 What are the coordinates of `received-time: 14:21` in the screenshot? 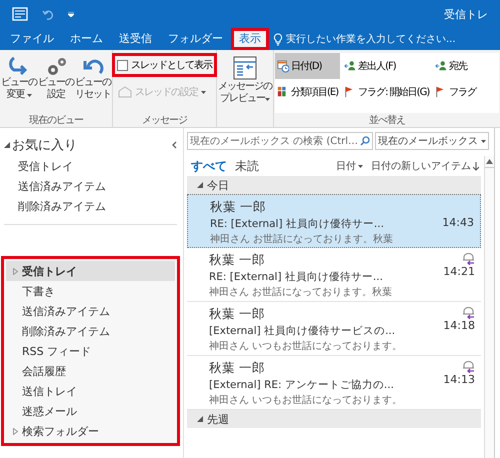 It's located at (459, 271).